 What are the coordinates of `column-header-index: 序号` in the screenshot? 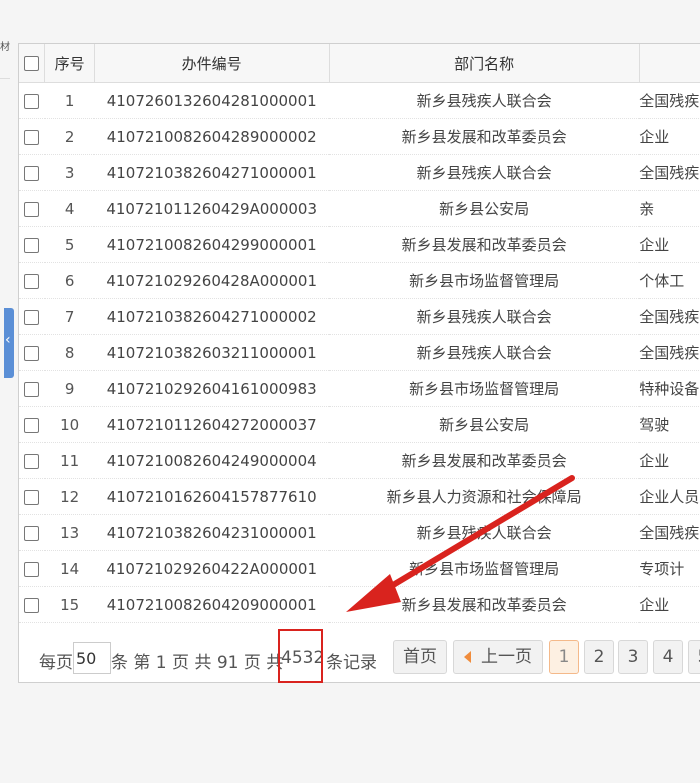 It's located at (69, 63).